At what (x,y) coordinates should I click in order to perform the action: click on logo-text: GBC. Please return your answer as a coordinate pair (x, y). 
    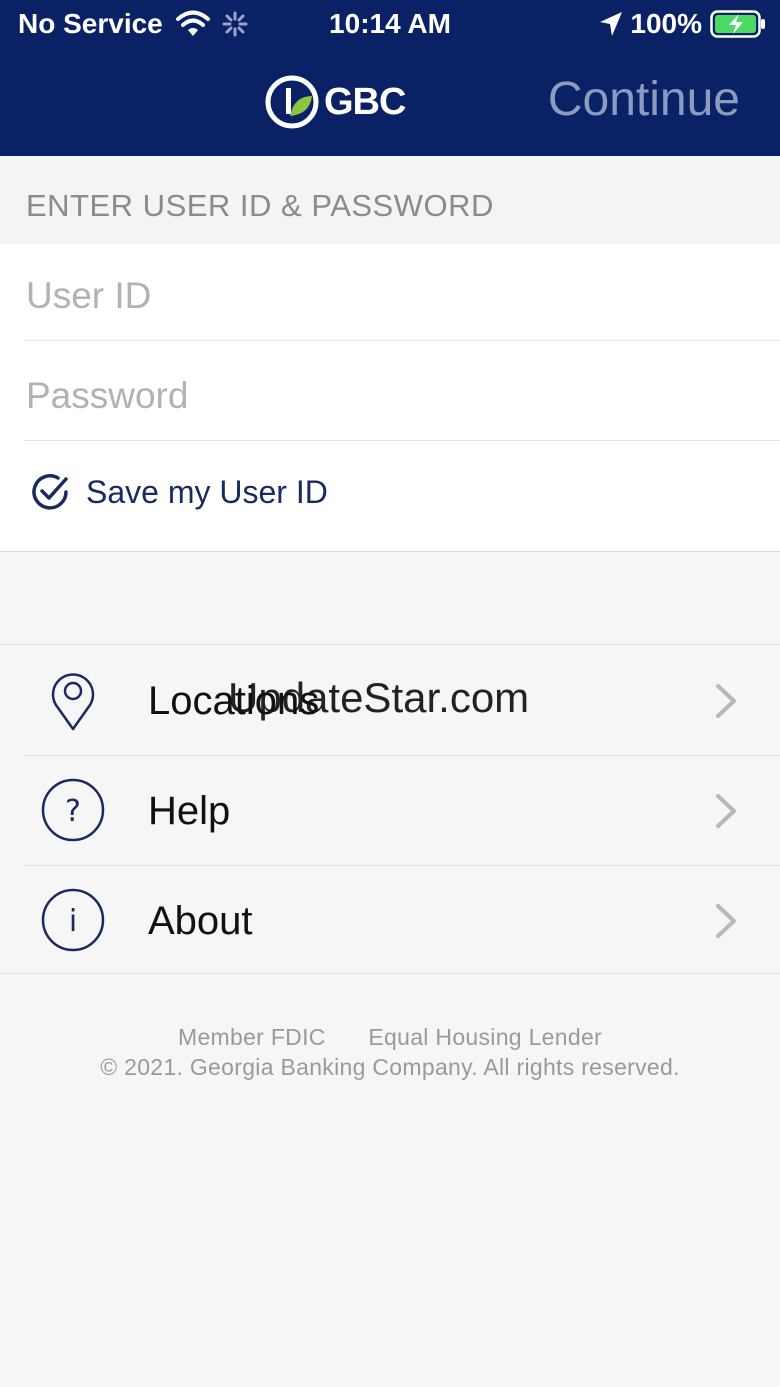
    Looking at the image, I should click on (365, 101).